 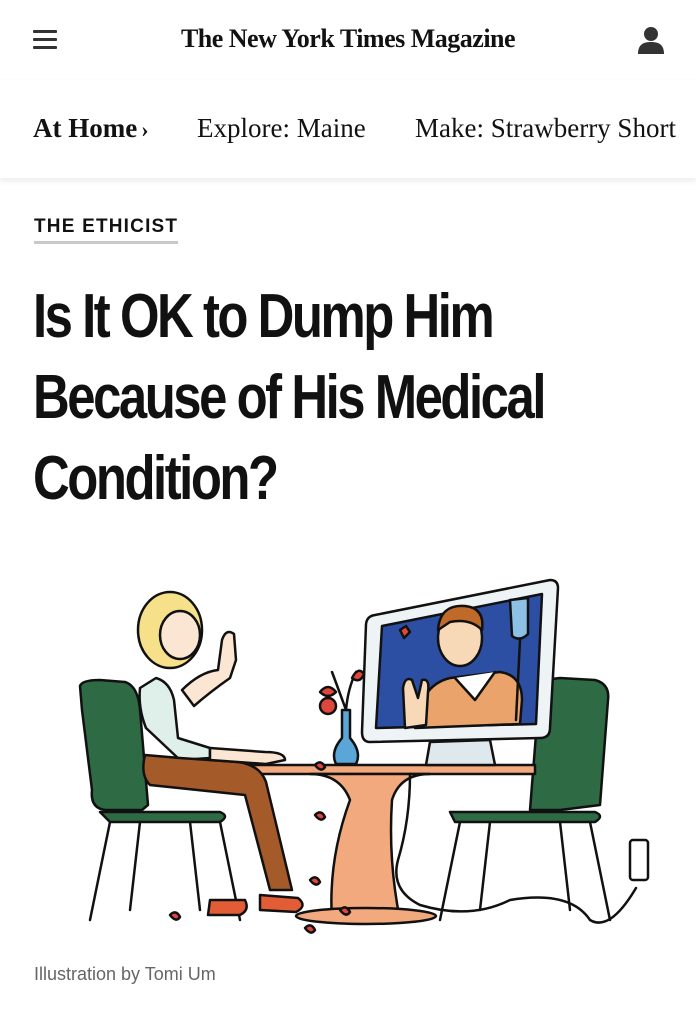 I want to click on chevron-right-icon: ›, so click(x=145, y=129).